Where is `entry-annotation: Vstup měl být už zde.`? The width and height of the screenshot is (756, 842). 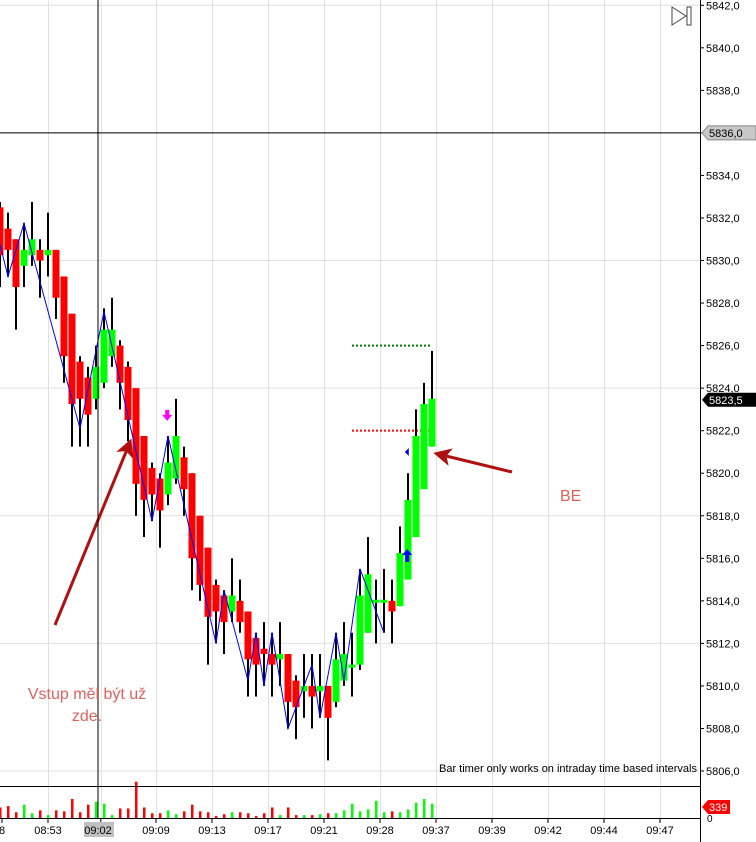 entry-annotation: Vstup měl být už zde. is located at coordinates (87, 706).